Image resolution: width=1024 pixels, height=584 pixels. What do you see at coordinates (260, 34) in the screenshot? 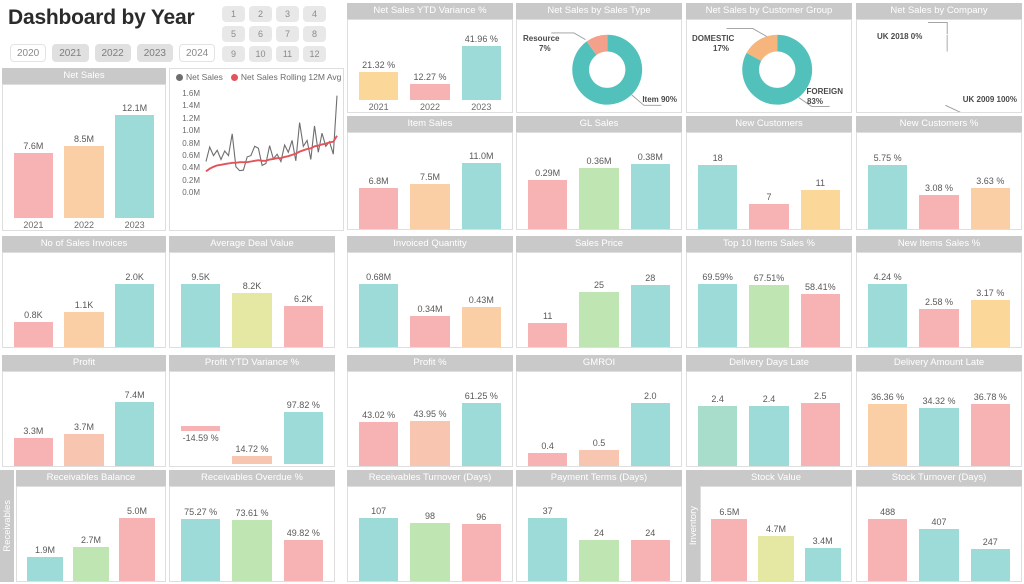
I see `month-button-6: 6` at bounding box center [260, 34].